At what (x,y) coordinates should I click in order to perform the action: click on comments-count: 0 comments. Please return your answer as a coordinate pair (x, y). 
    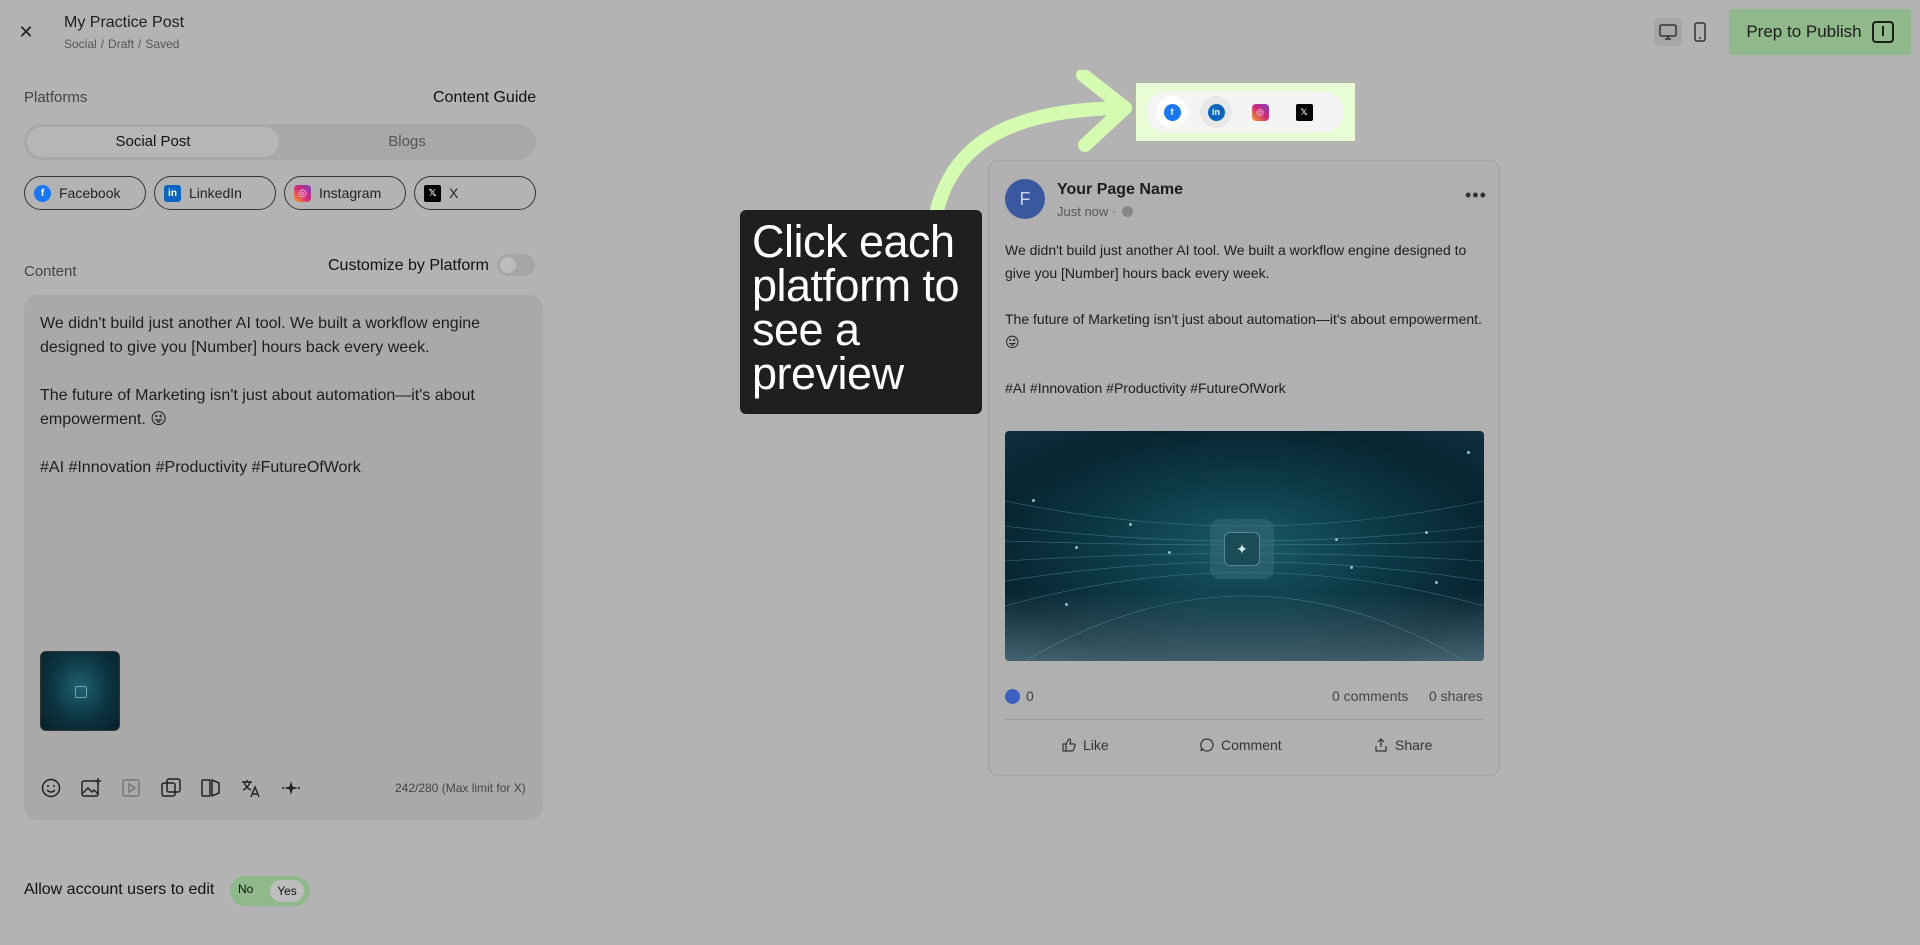
    Looking at the image, I should click on (1370, 696).